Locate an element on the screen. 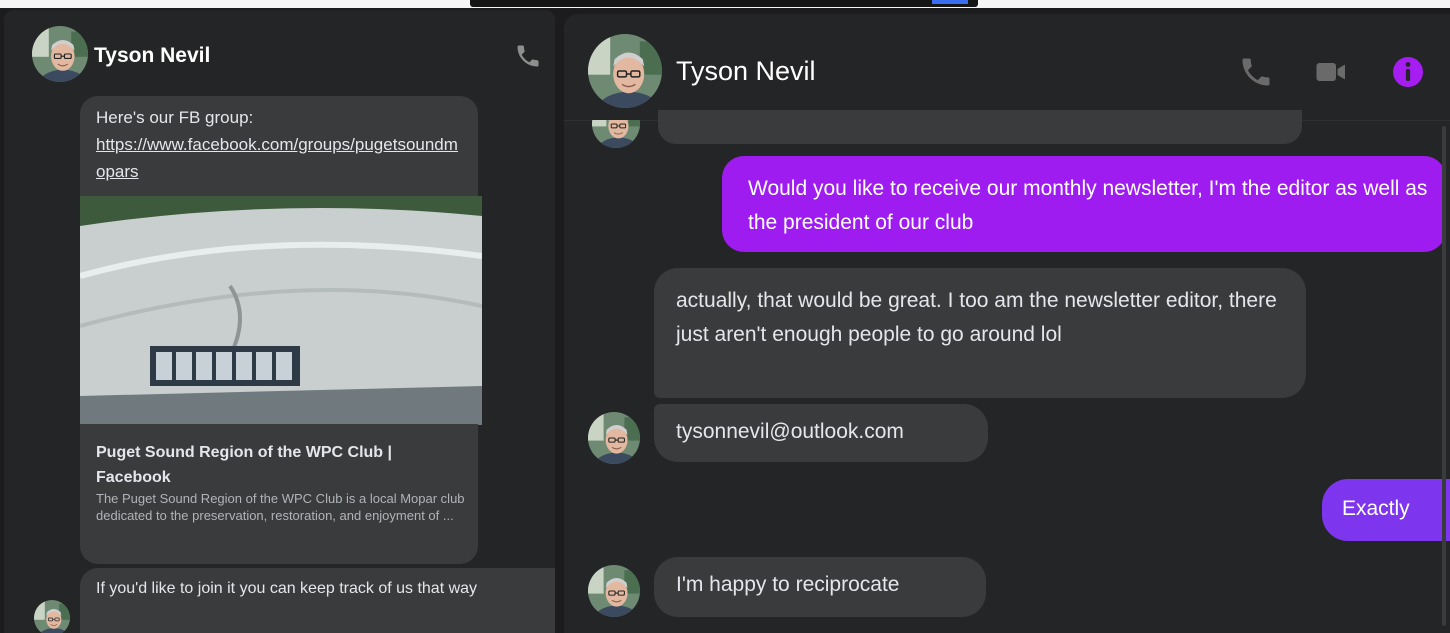 This screenshot has height=633, width=1450. video-icon is located at coordinates (1330, 72).